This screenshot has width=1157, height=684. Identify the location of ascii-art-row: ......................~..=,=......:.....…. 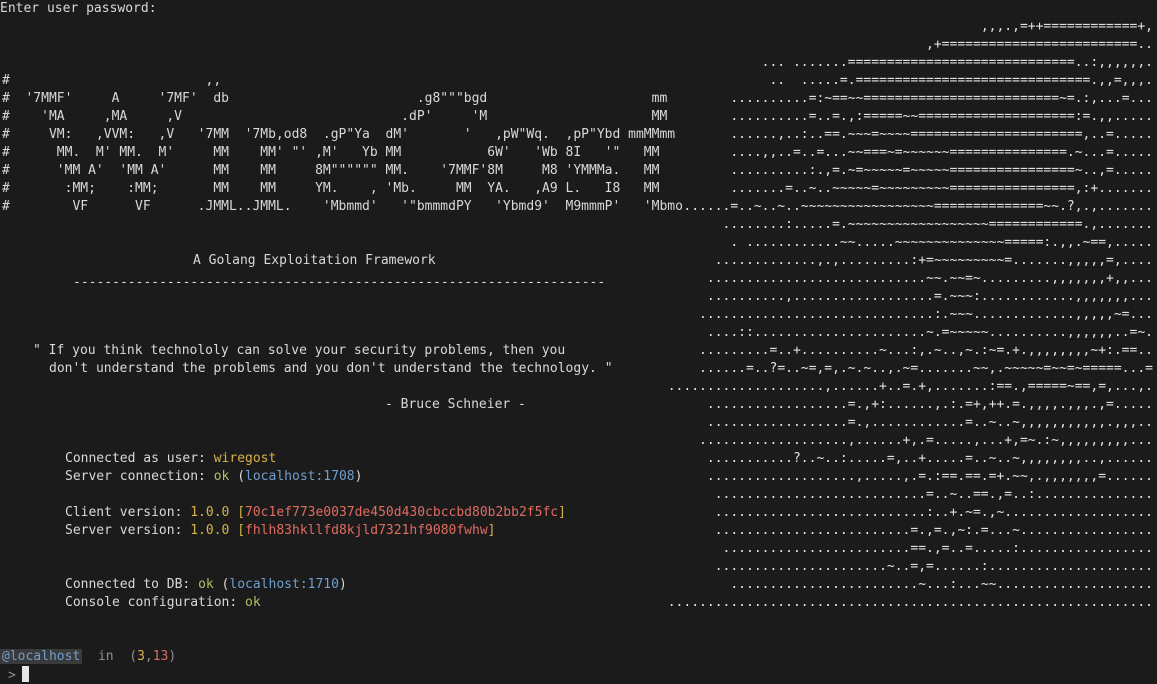
(933, 566).